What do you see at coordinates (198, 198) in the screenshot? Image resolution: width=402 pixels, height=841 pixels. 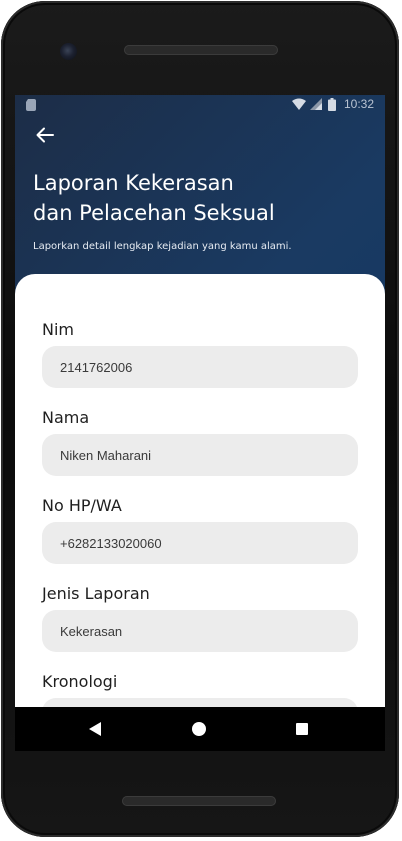 I see `page-title: Laporan Kekerasan dan Pelacehan Seksual` at bounding box center [198, 198].